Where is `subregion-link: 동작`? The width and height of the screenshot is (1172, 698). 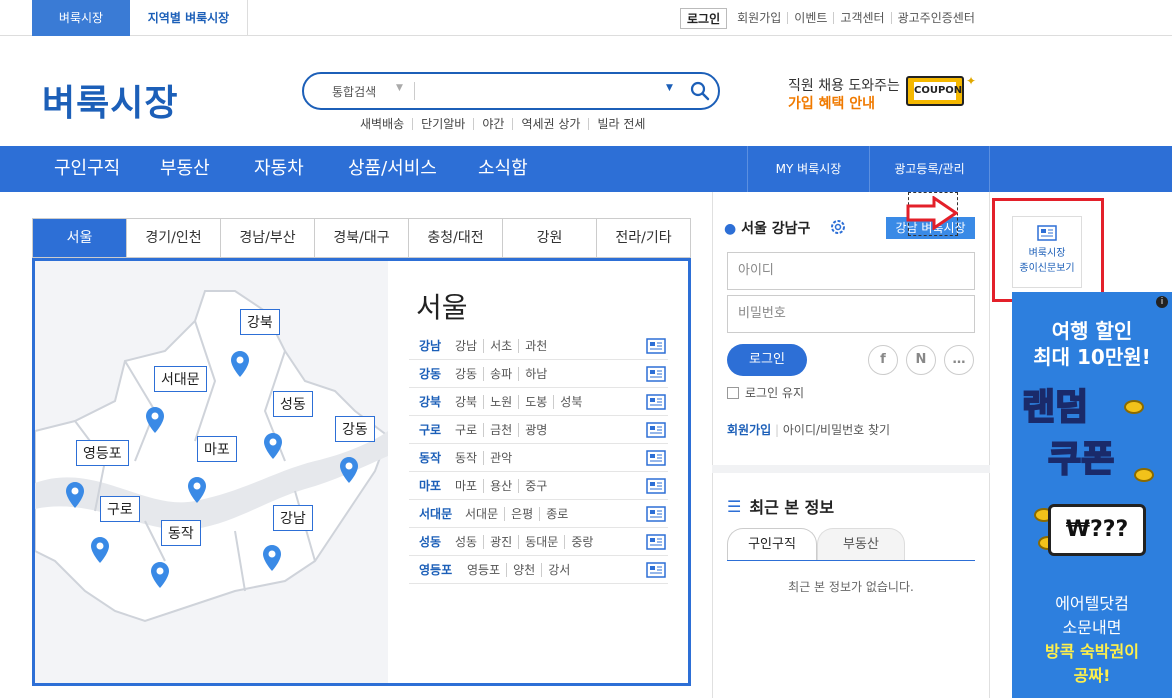 subregion-link: 동작 is located at coordinates (469, 458).